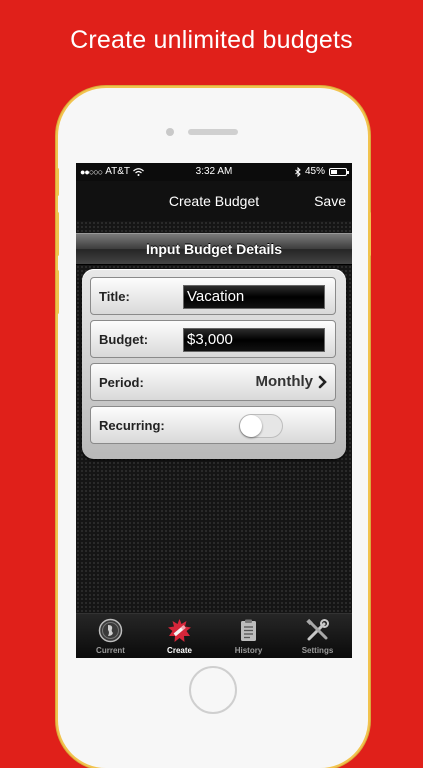 Image resolution: width=423 pixels, height=768 pixels. What do you see at coordinates (124, 339) in the screenshot?
I see `budget-label: Budget:` at bounding box center [124, 339].